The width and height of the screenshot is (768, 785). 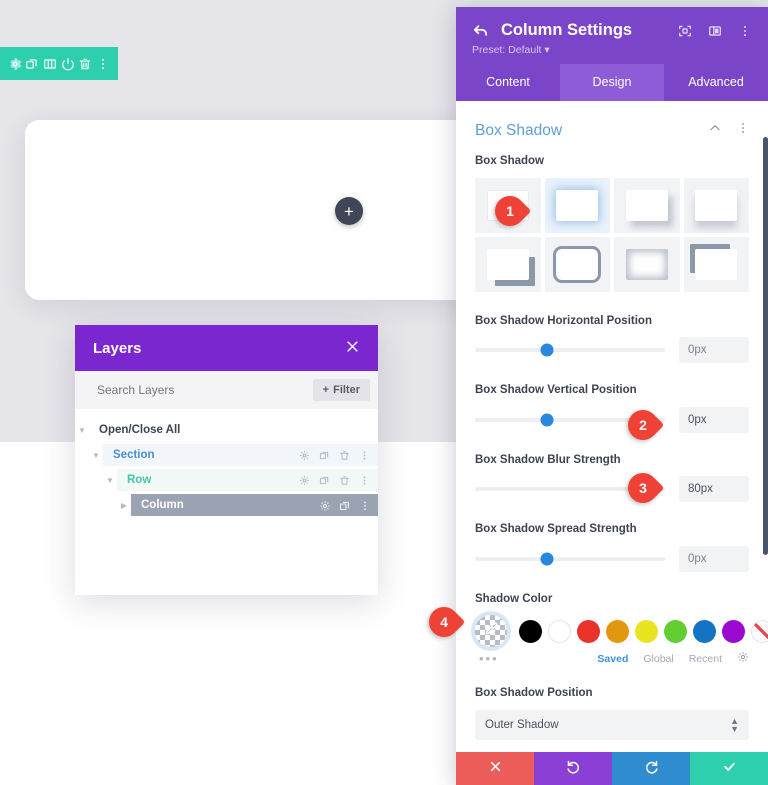 I want to click on spread-strength-slider, so click(x=570, y=559).